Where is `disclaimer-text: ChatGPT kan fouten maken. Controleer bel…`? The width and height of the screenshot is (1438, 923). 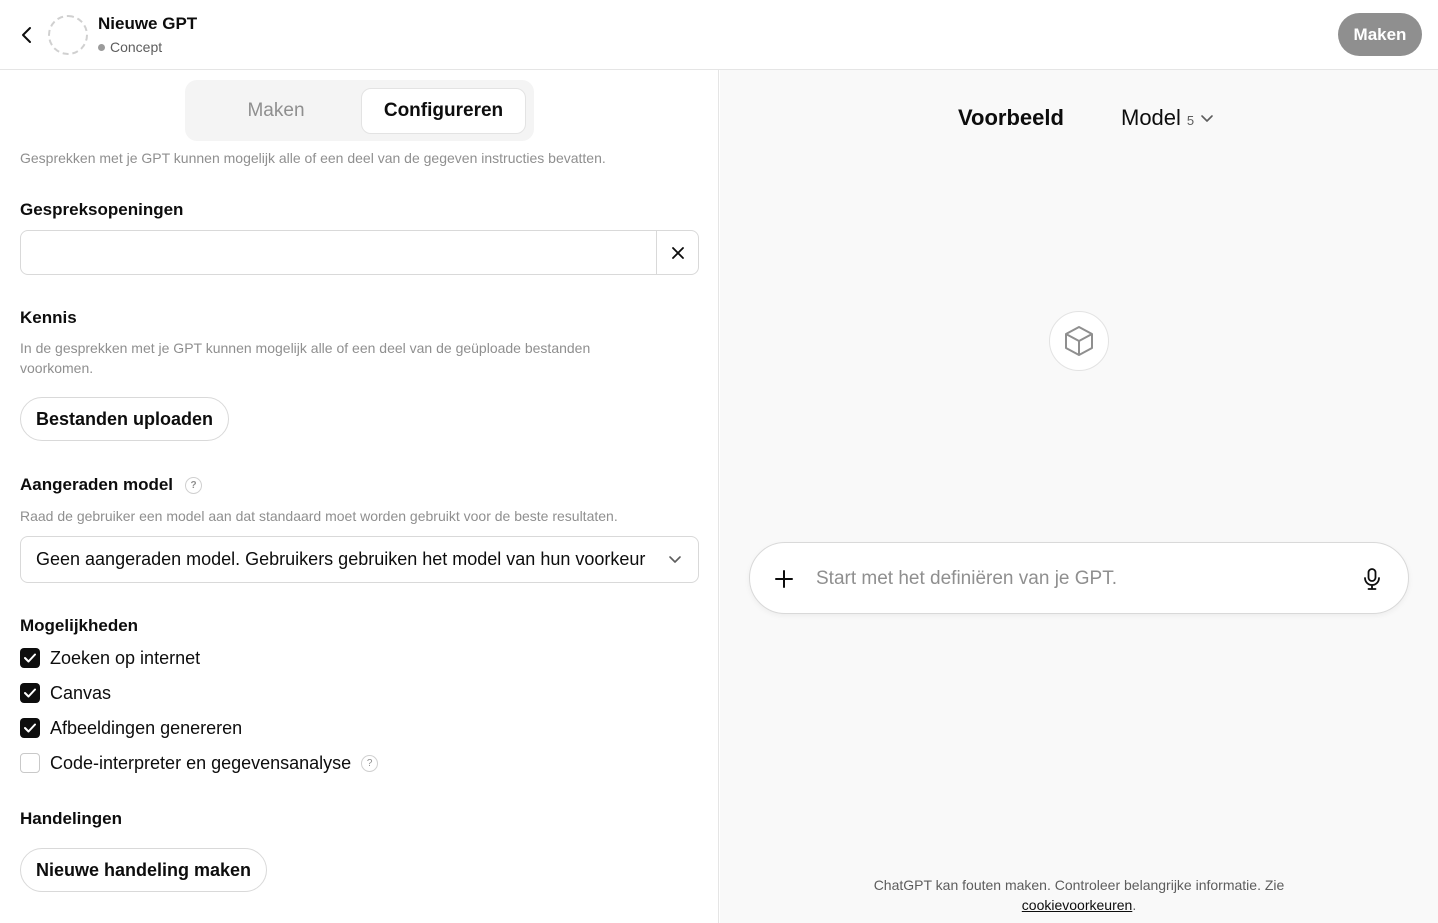 disclaimer-text: ChatGPT kan fouten maken. Controleer bel… is located at coordinates (1079, 885).